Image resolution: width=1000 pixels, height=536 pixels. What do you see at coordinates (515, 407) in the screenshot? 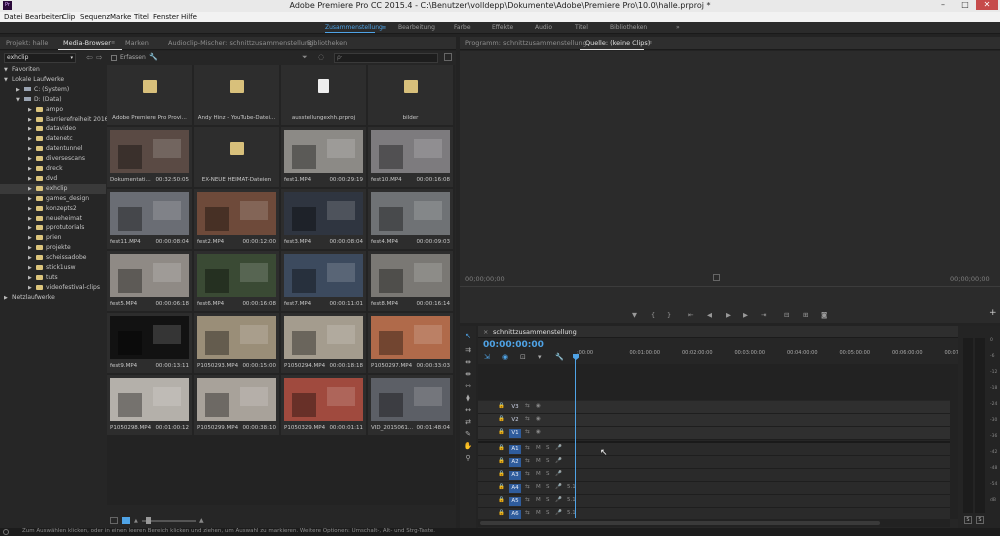
I see `track-label: V3` at bounding box center [515, 407].